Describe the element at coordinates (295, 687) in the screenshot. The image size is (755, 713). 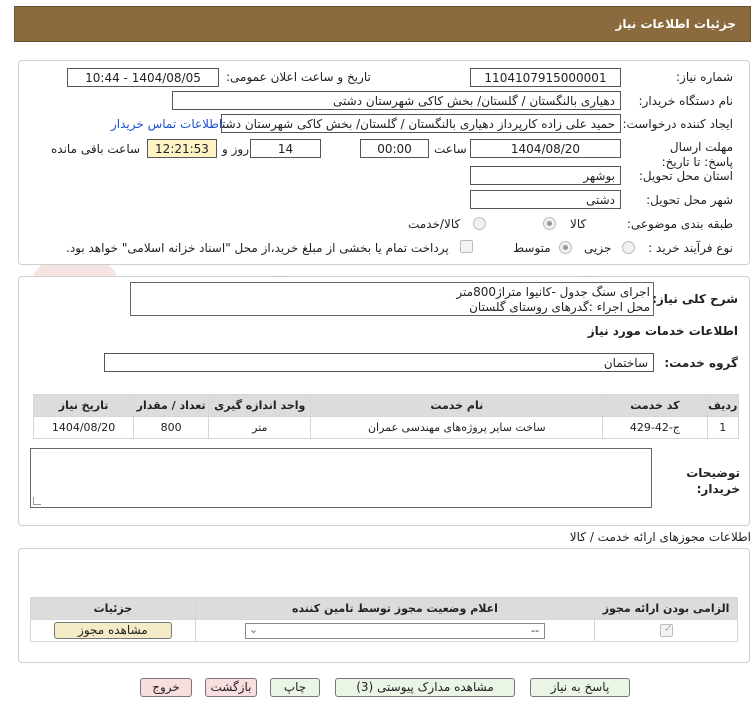
I see `print-button: چاپ` at that location.